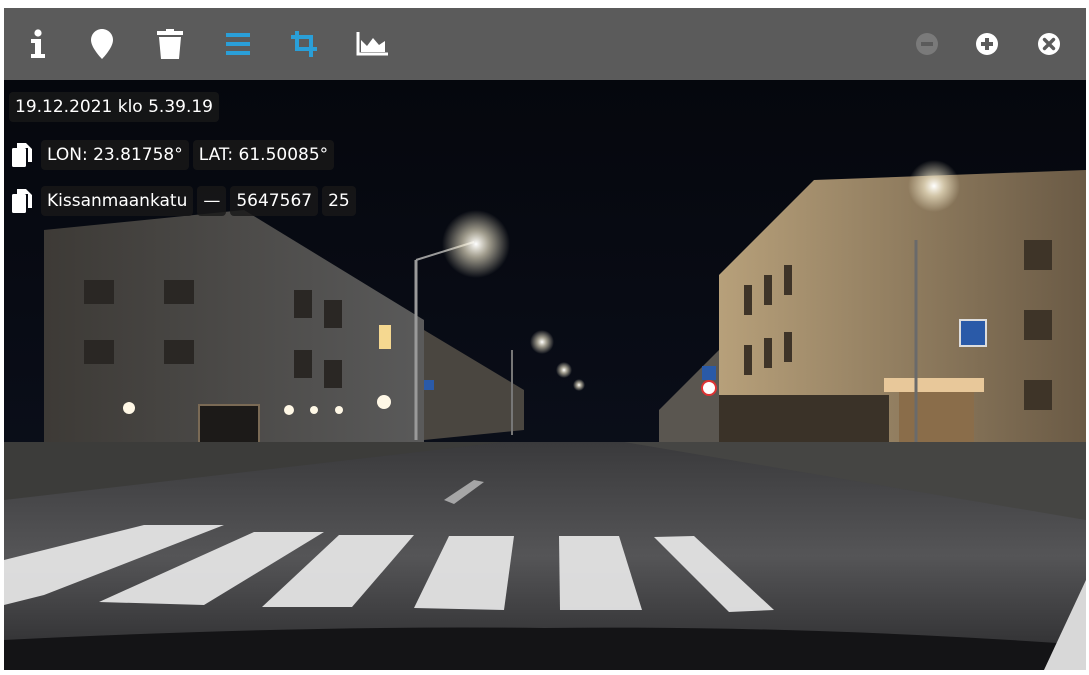 This screenshot has height=675, width=1089. I want to click on delete-button, so click(170, 44).